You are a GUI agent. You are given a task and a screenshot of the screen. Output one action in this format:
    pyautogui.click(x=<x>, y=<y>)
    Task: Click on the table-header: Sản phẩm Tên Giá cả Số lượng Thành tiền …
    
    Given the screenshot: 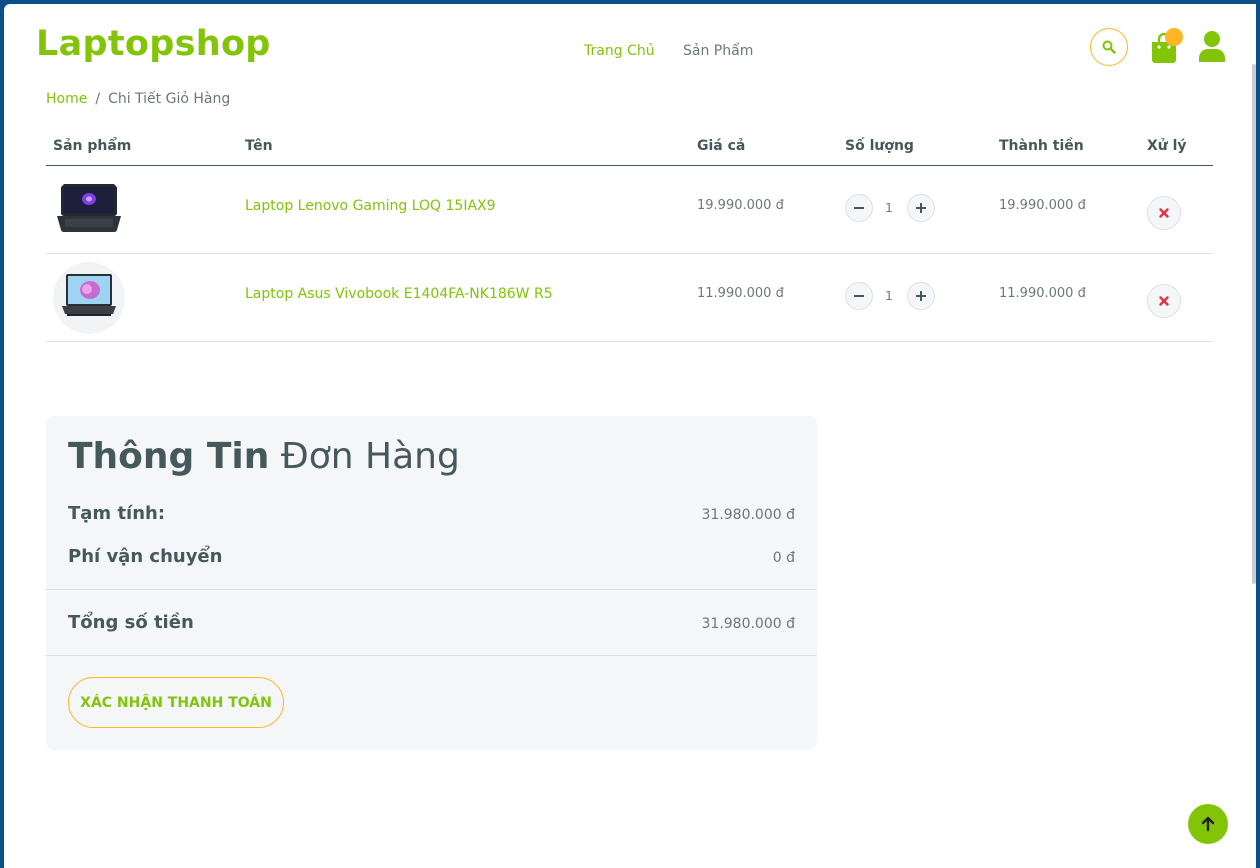 What is the action you would take?
    pyautogui.click(x=629, y=147)
    